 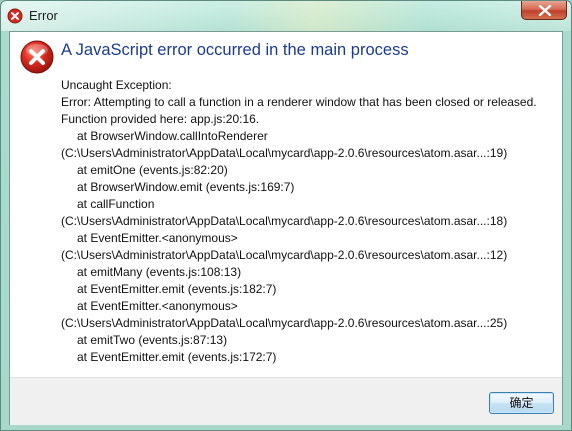 What do you see at coordinates (521, 403) in the screenshot?
I see `ok-button: 确定` at bounding box center [521, 403].